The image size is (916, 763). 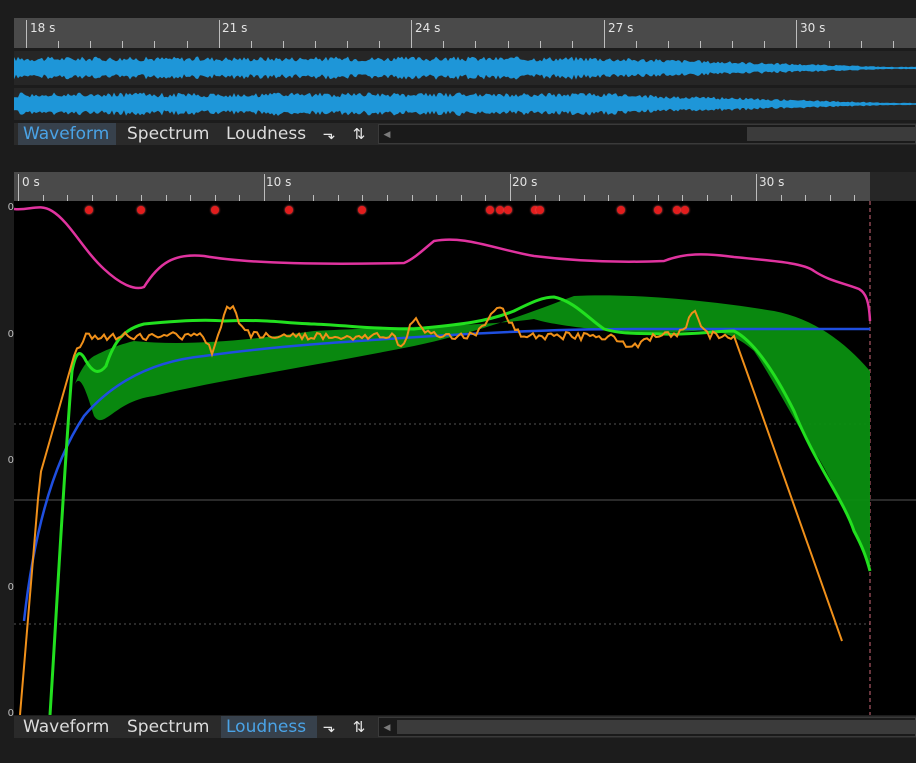 I want to click on waveform-channel-right, so click(x=465, y=104).